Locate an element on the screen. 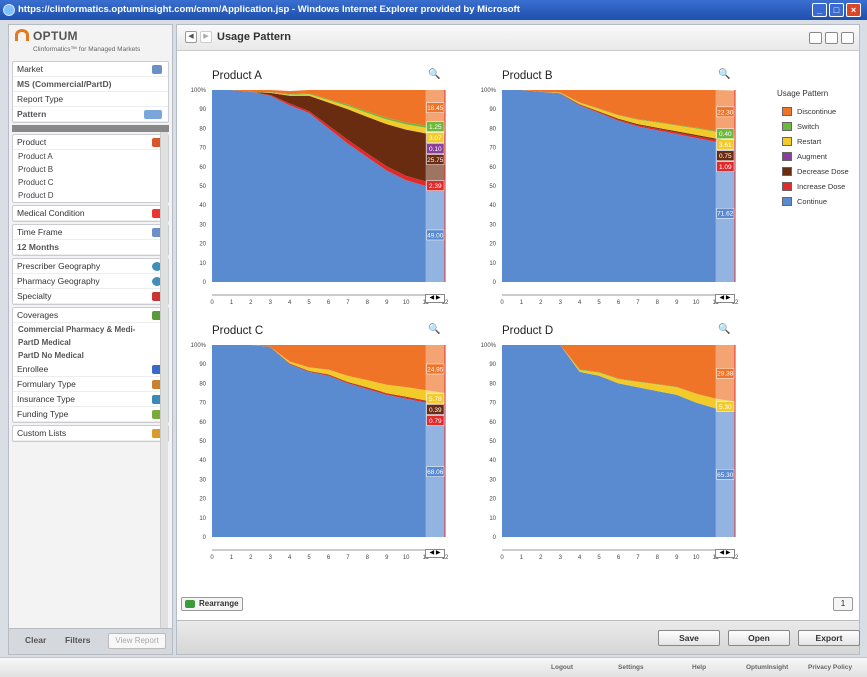 This screenshot has height=677, width=867. coverage-item: Commercial Pharmacy & Medi- is located at coordinates (77, 329).